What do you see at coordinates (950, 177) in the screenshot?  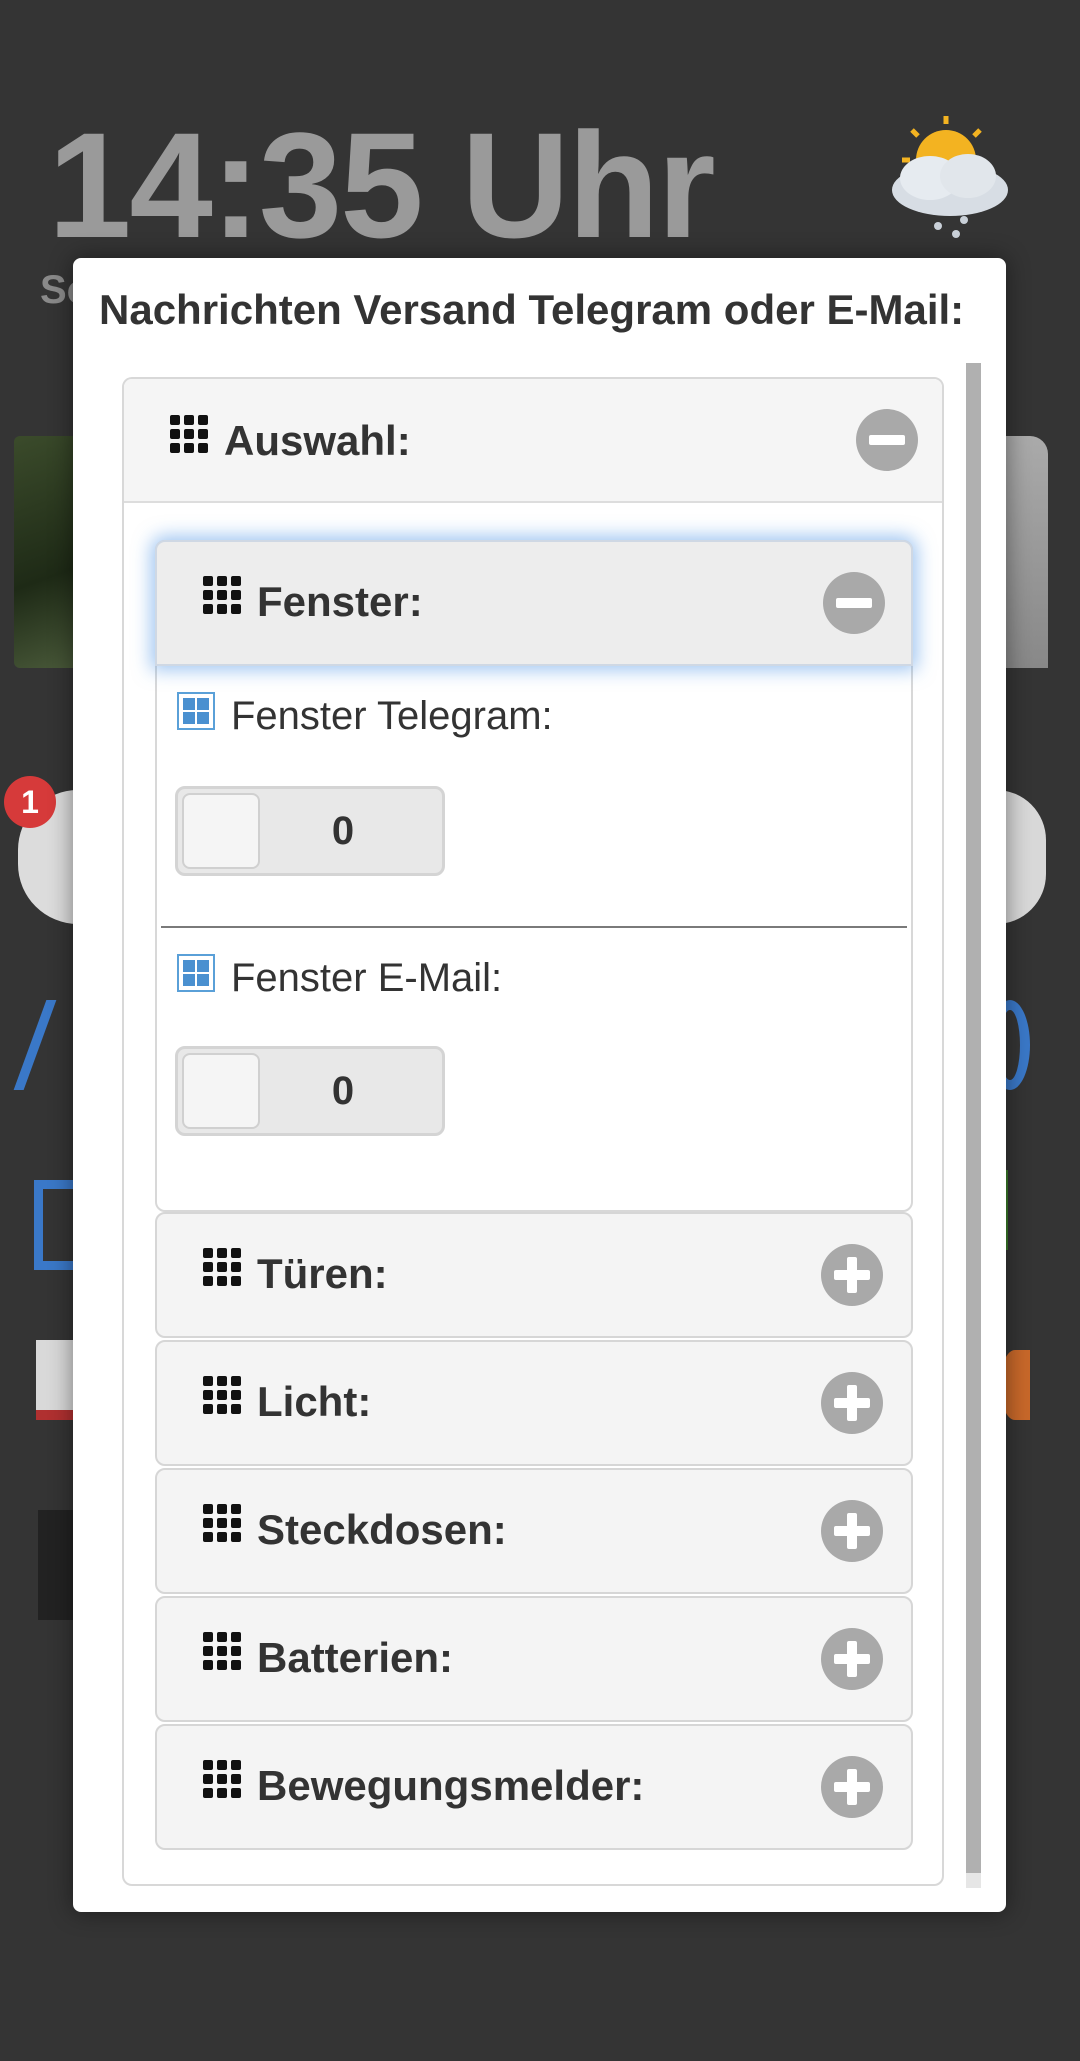 I see `weather-icon` at bounding box center [950, 177].